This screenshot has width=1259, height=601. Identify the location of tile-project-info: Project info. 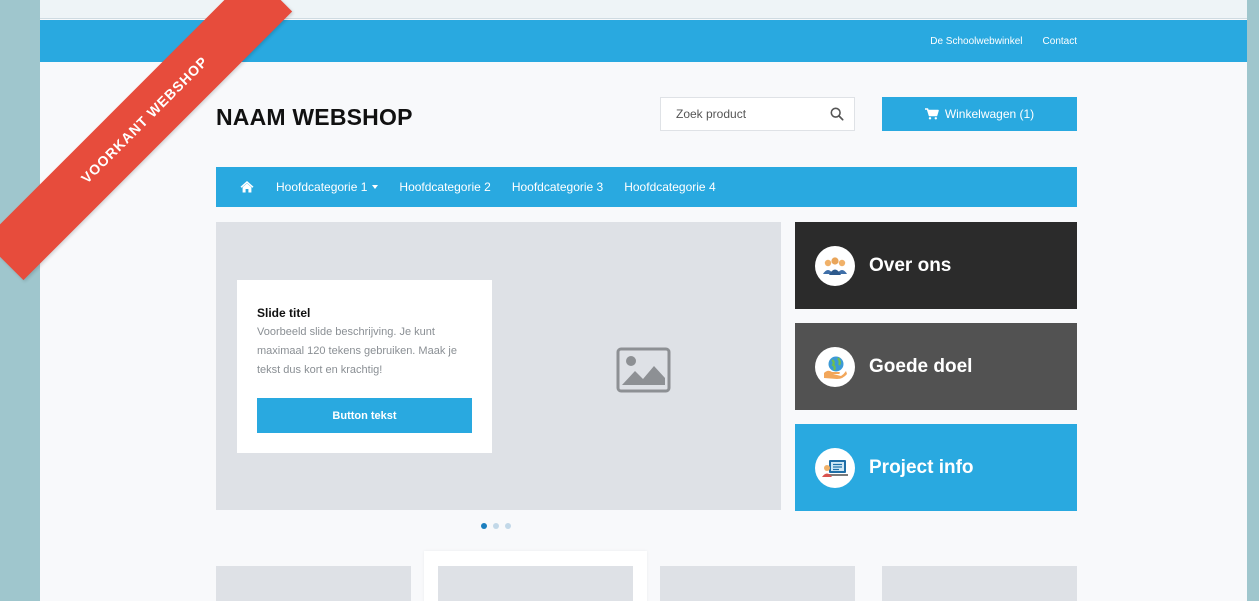
(936, 467).